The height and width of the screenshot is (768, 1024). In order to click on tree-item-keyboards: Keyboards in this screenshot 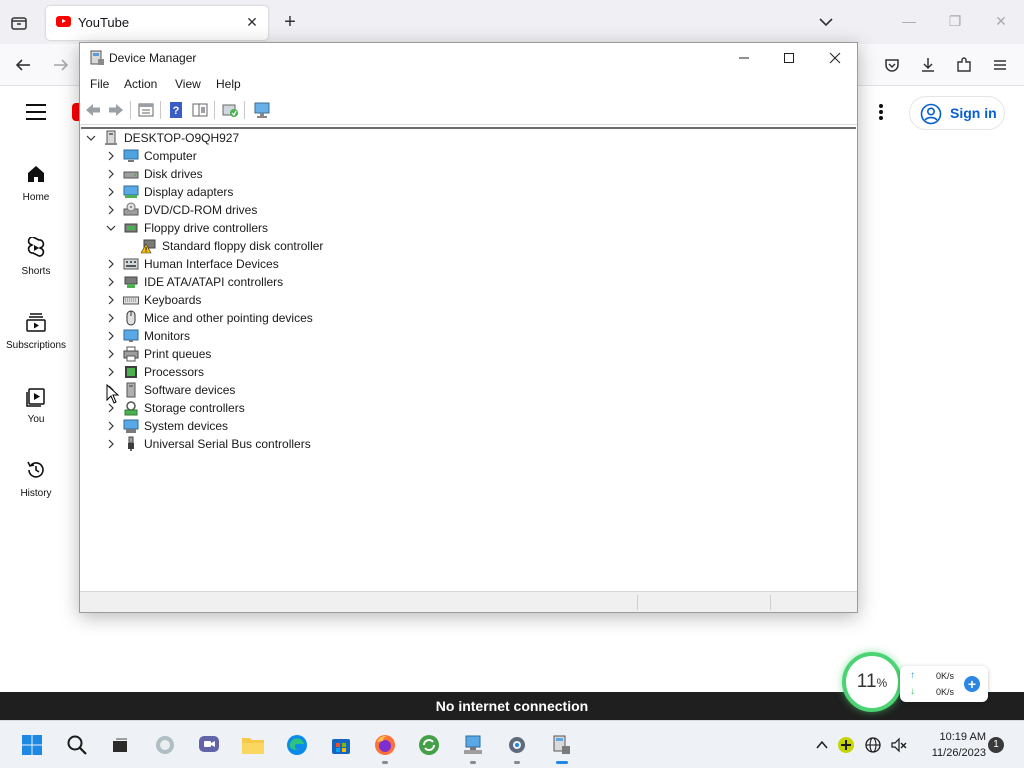, I will do `click(153, 300)`.